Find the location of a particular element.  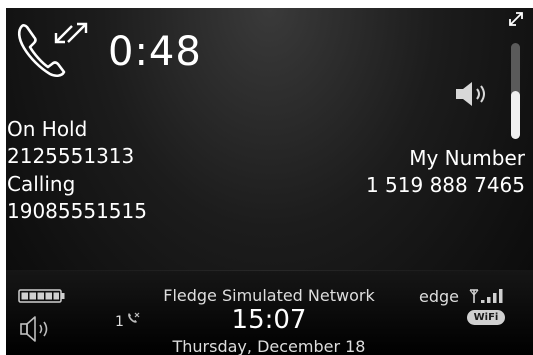

expand-icon is located at coordinates (516, 19).